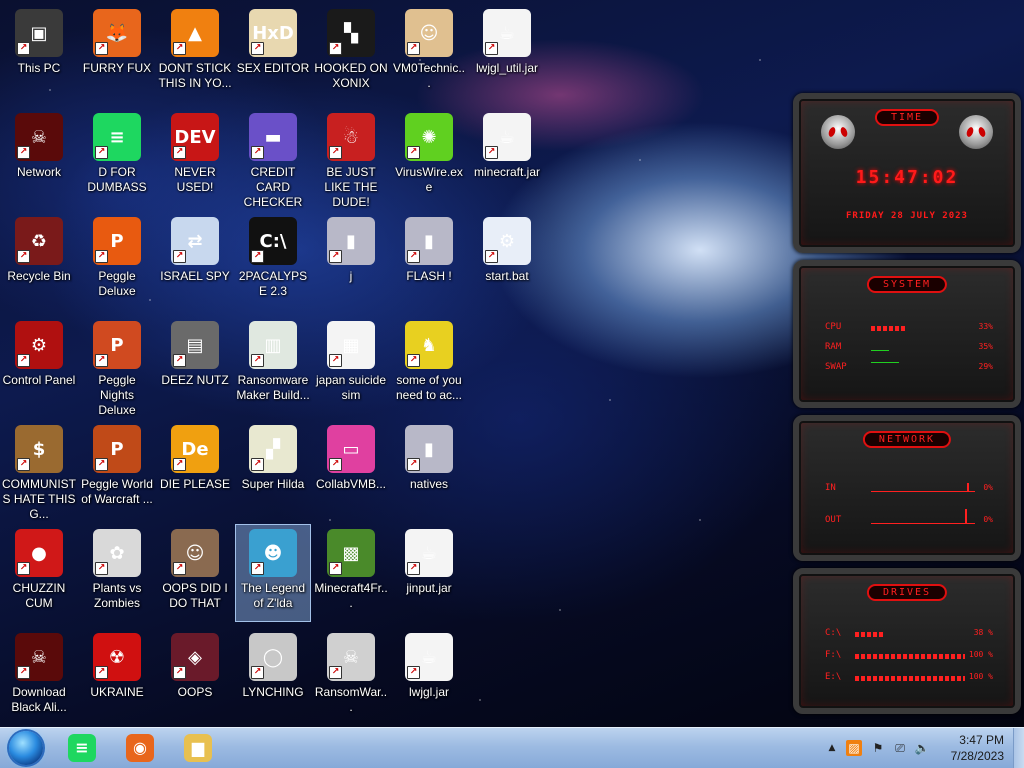  What do you see at coordinates (909, 635) in the screenshot?
I see `drive-c-row: C:\ 38 %` at bounding box center [909, 635].